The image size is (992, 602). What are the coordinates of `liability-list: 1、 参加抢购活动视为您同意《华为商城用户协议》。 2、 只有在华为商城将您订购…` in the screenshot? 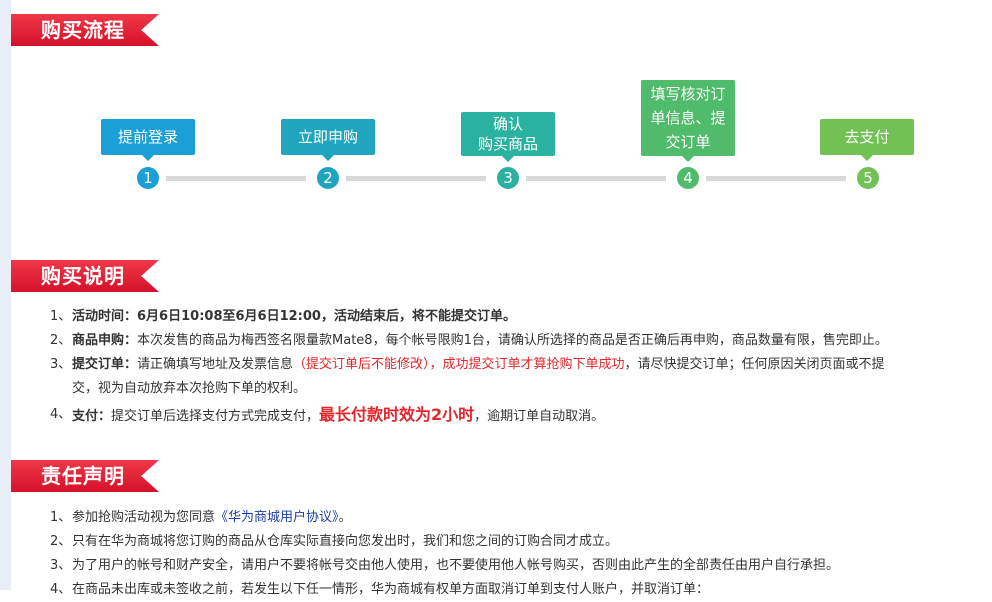 It's located at (507, 554).